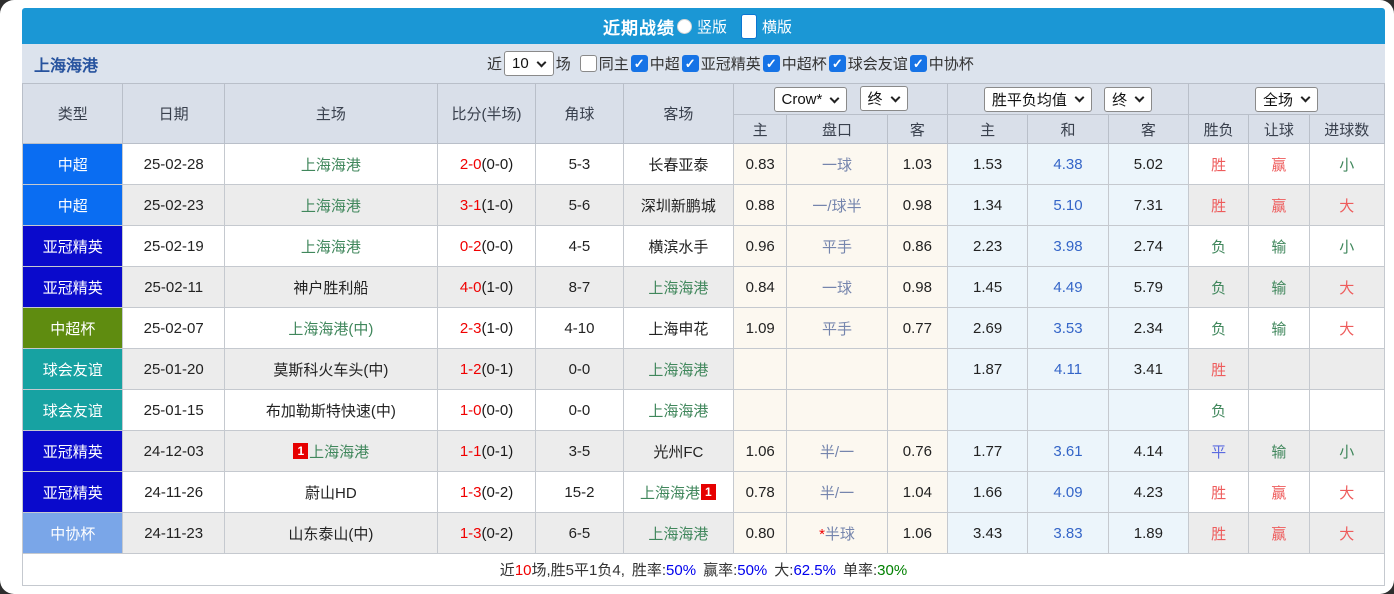 The image size is (1394, 594). What do you see at coordinates (837, 63) in the screenshot?
I see `league-friendly-checkbox: ✓` at bounding box center [837, 63].